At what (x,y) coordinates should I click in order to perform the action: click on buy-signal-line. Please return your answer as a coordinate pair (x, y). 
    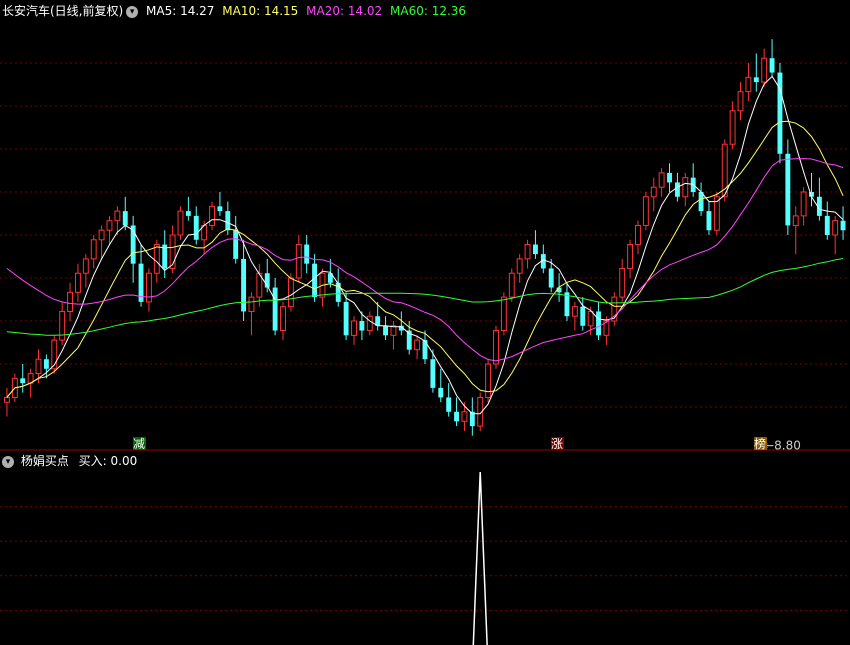
    Looking at the image, I should click on (480, 558).